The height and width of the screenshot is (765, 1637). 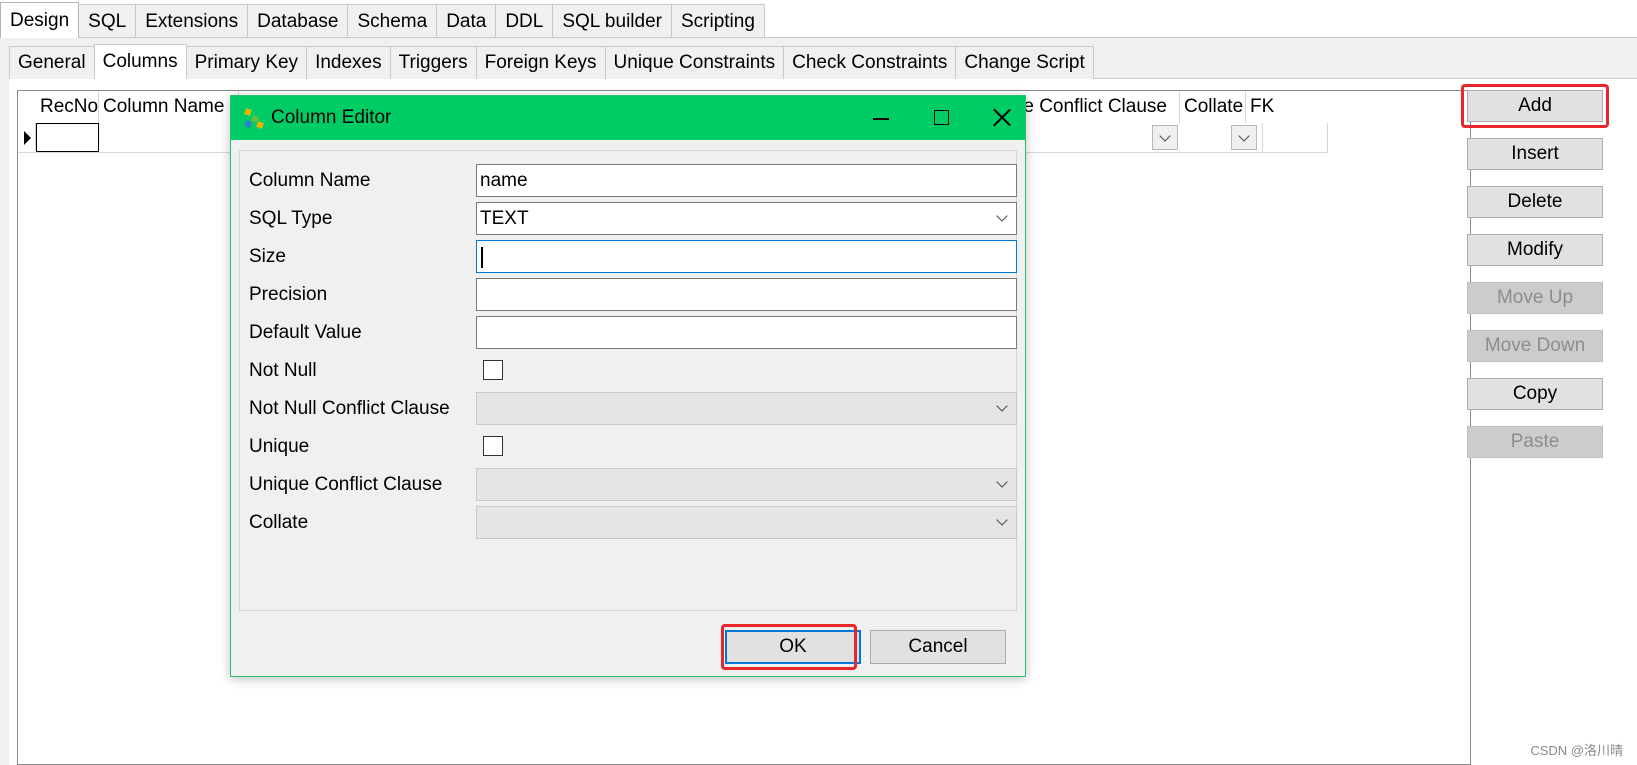 What do you see at coordinates (192, 21) in the screenshot?
I see `tab-extensions: Extensions` at bounding box center [192, 21].